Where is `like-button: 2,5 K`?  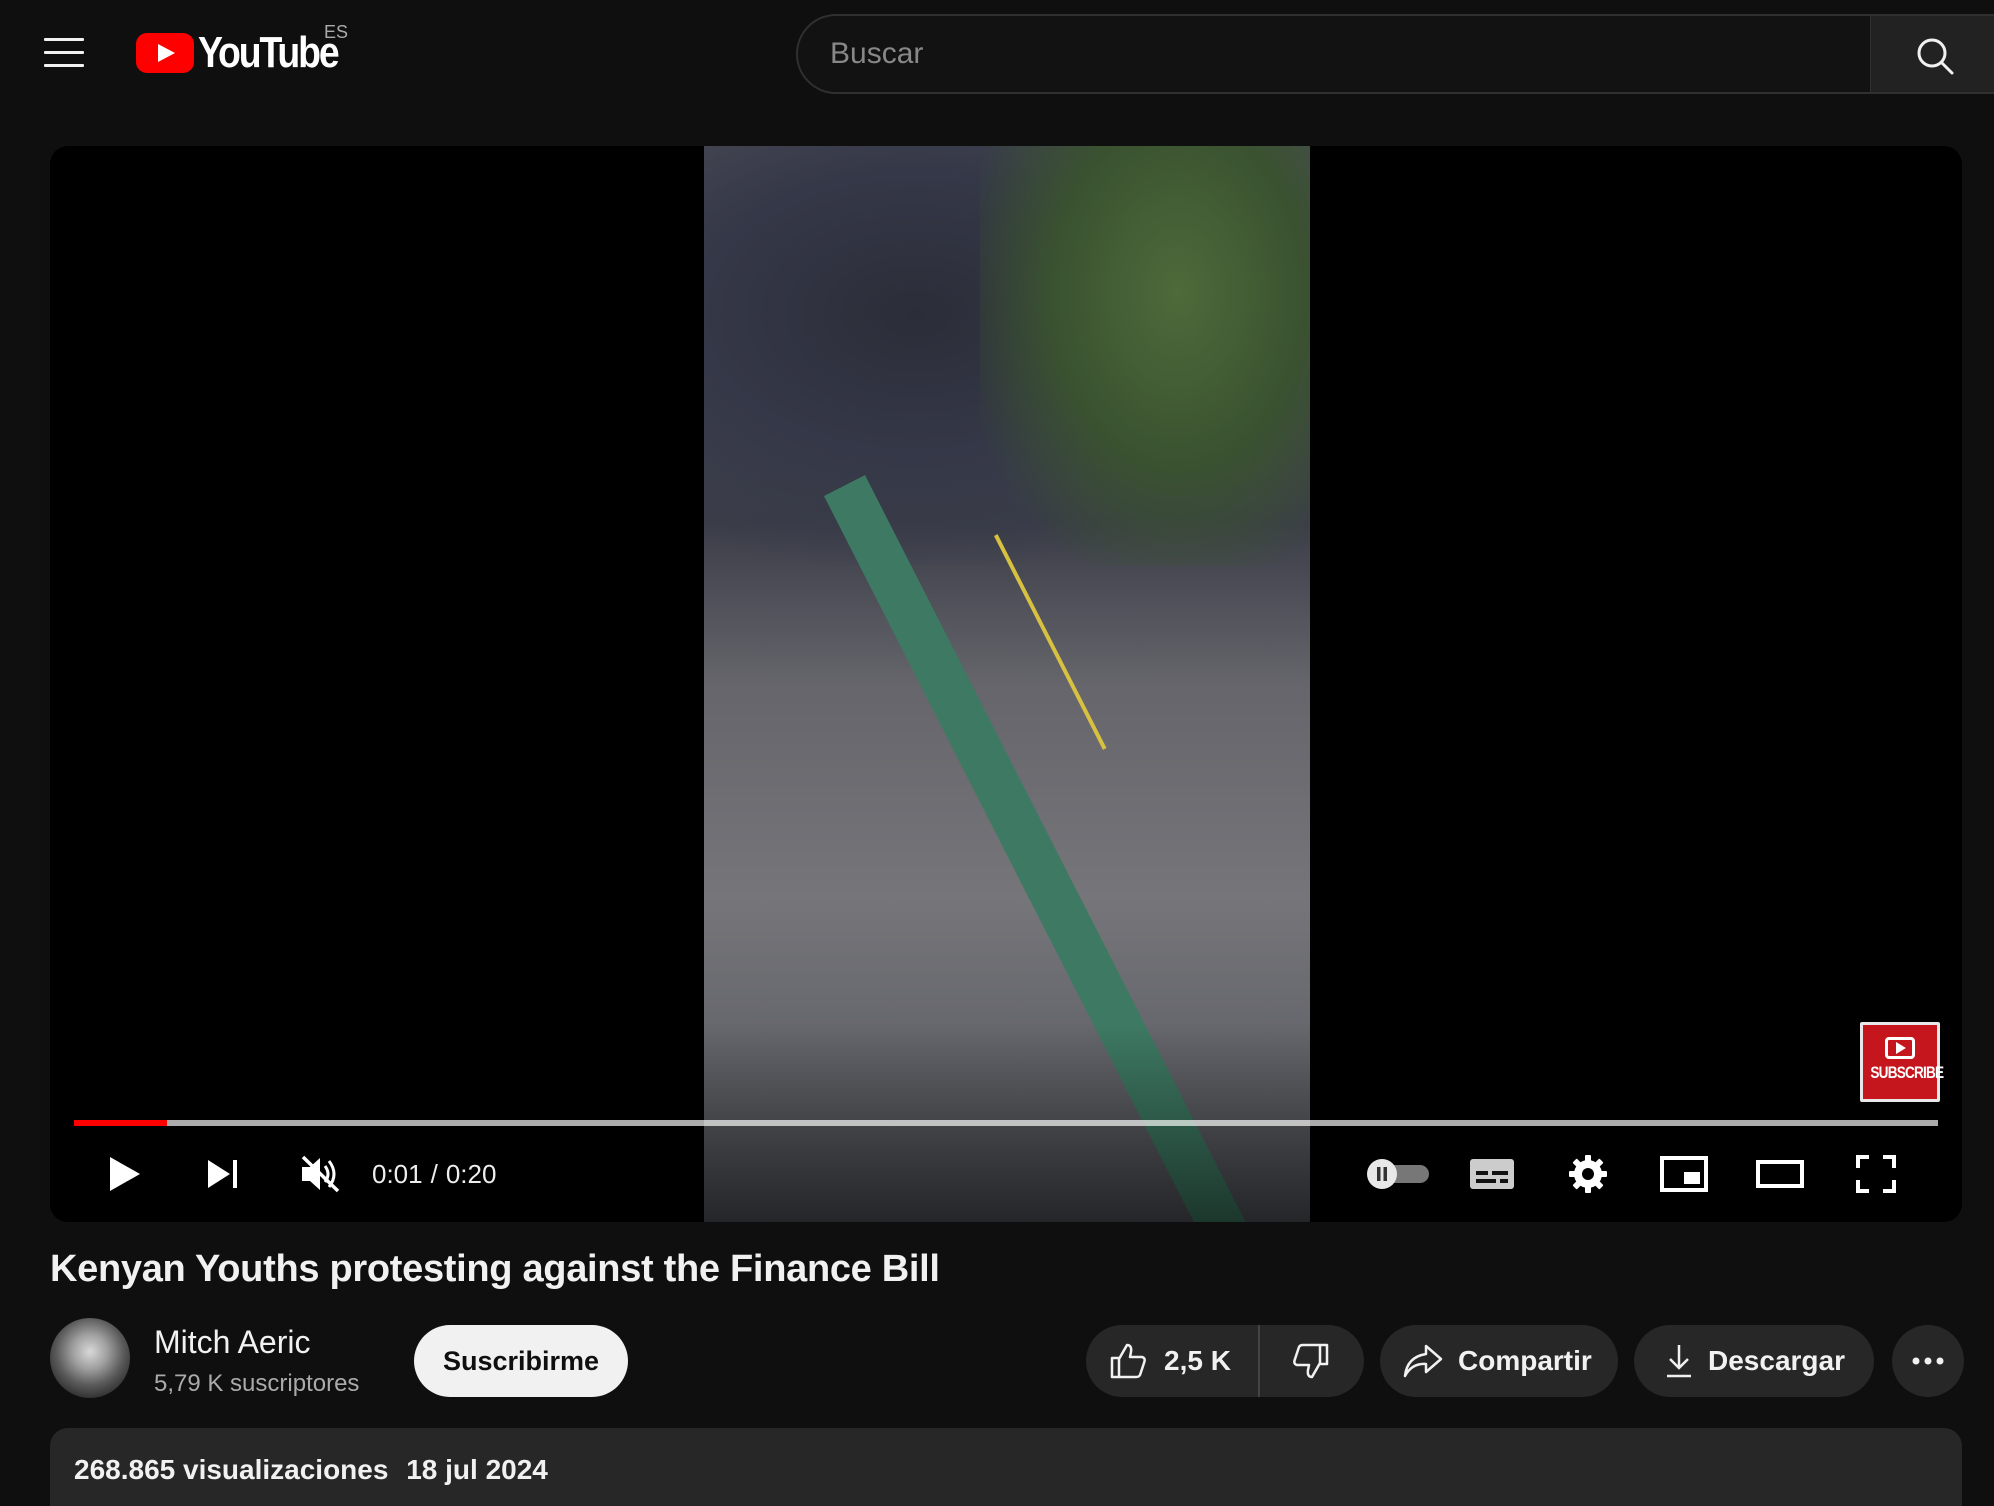
like-button: 2,5 K is located at coordinates (1173, 1361).